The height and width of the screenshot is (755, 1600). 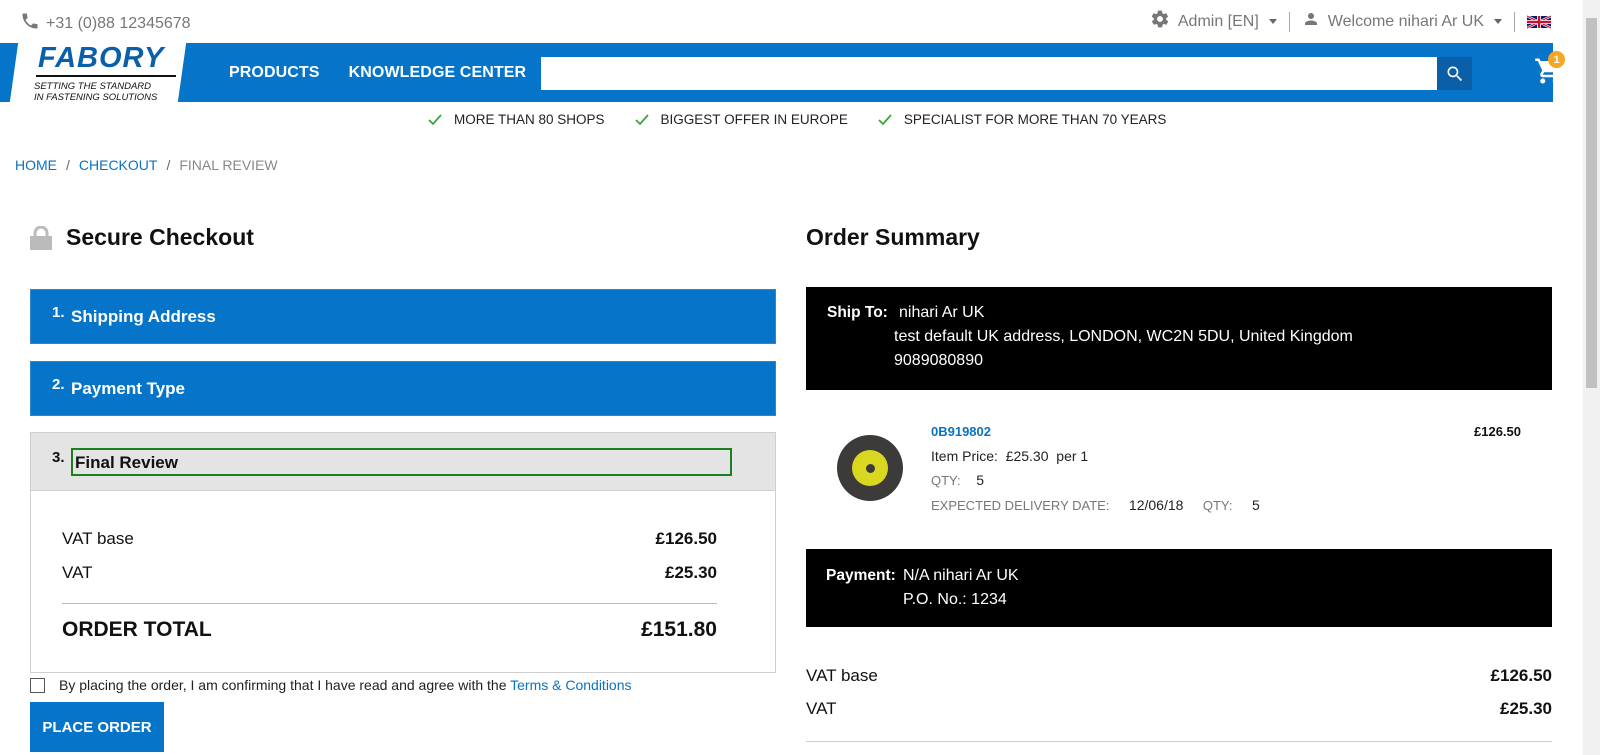 What do you see at coordinates (1179, 588) in the screenshot?
I see `payment-panel: Payment: N/A nihari Ar UK P.O. No.: 1234` at bounding box center [1179, 588].